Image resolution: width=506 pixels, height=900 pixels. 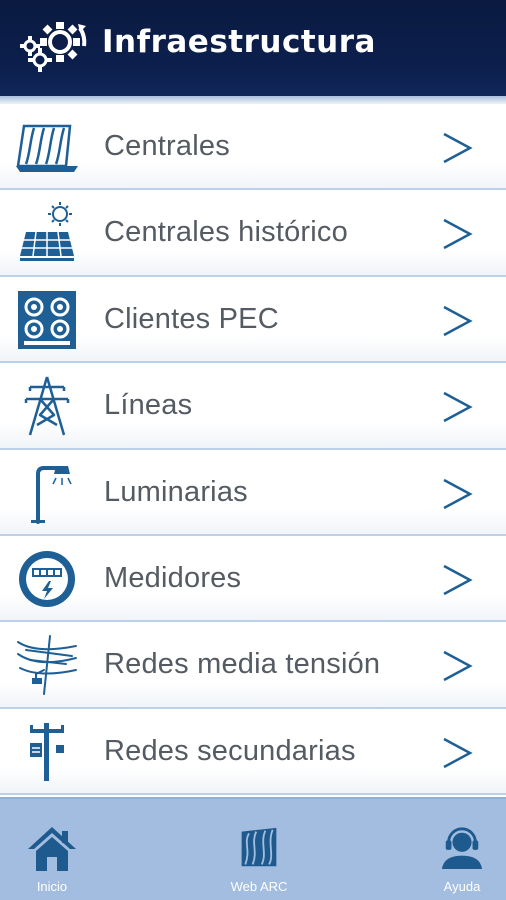 What do you see at coordinates (148, 405) in the screenshot?
I see `menu-item-label: Líneas` at bounding box center [148, 405].